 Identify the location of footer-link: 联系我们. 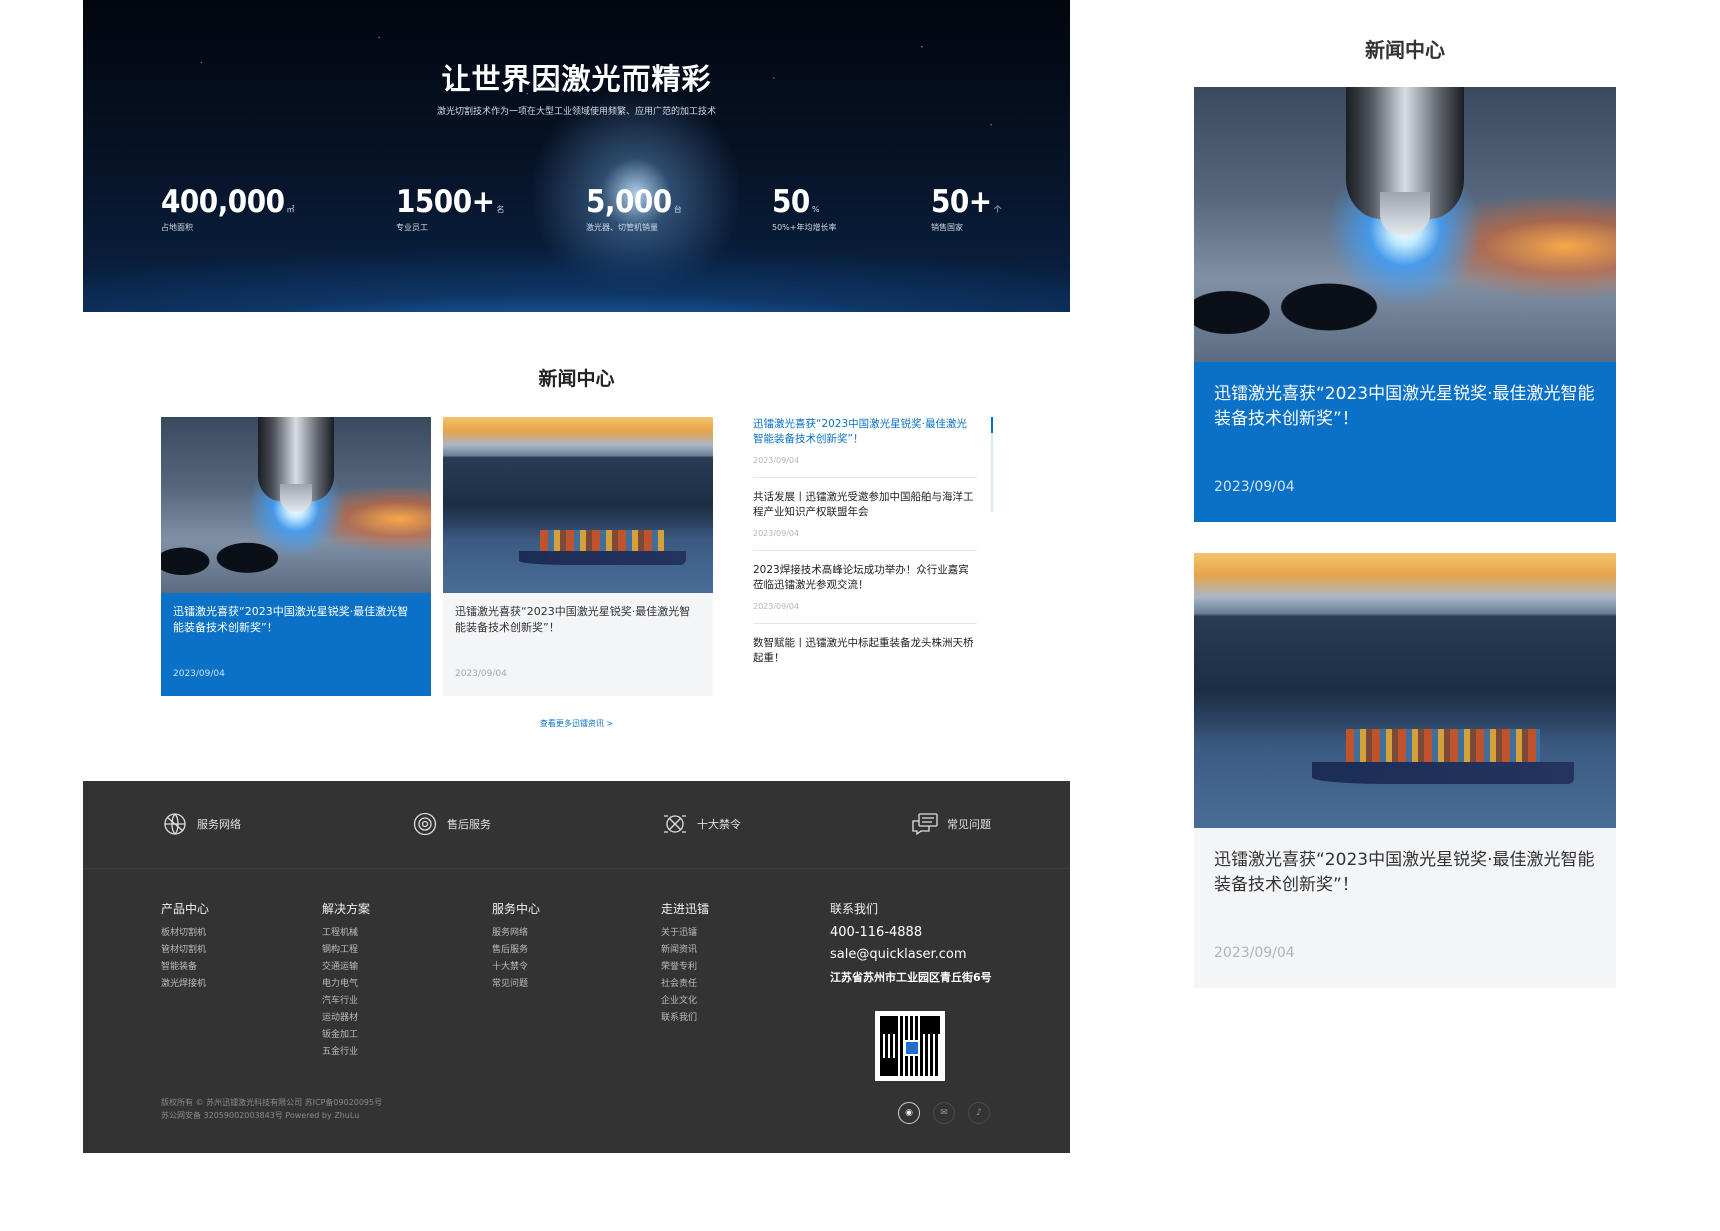
(685, 1018).